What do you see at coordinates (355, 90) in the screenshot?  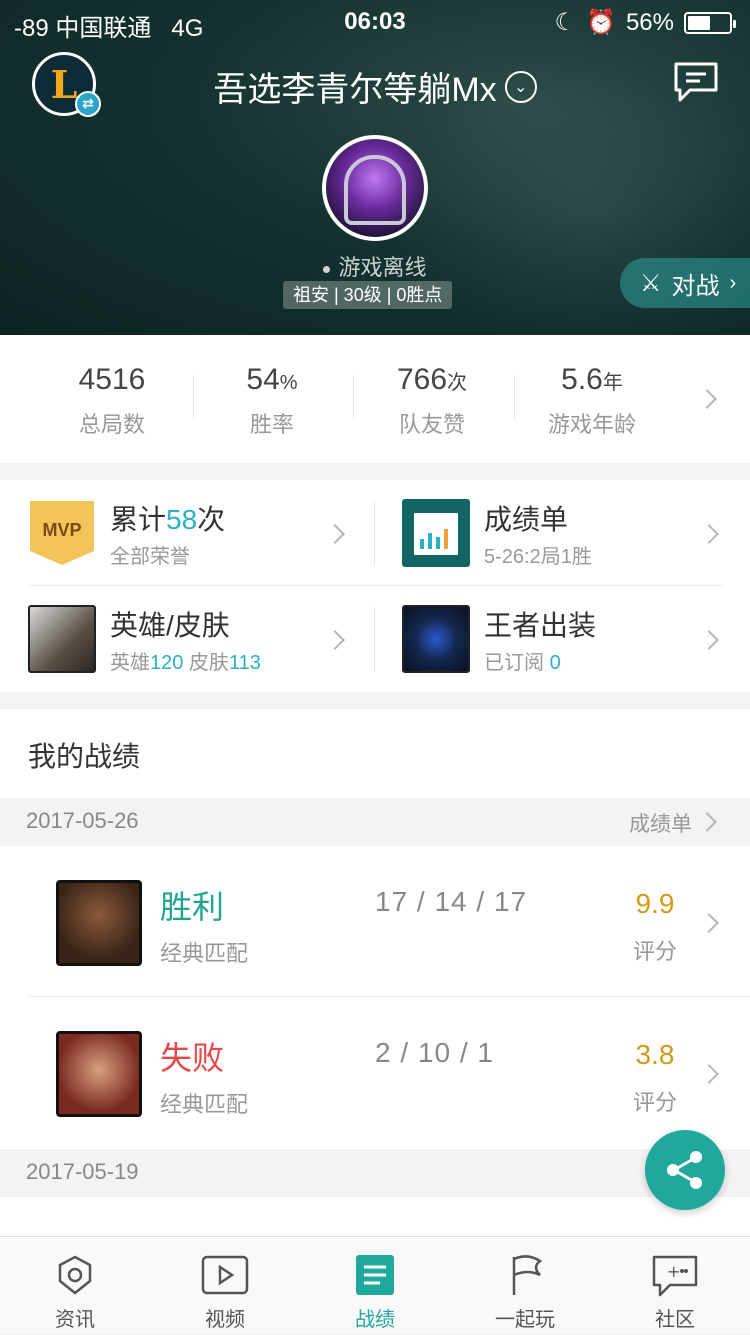 I see `account-name: 吾选李青尔等躺Mx` at bounding box center [355, 90].